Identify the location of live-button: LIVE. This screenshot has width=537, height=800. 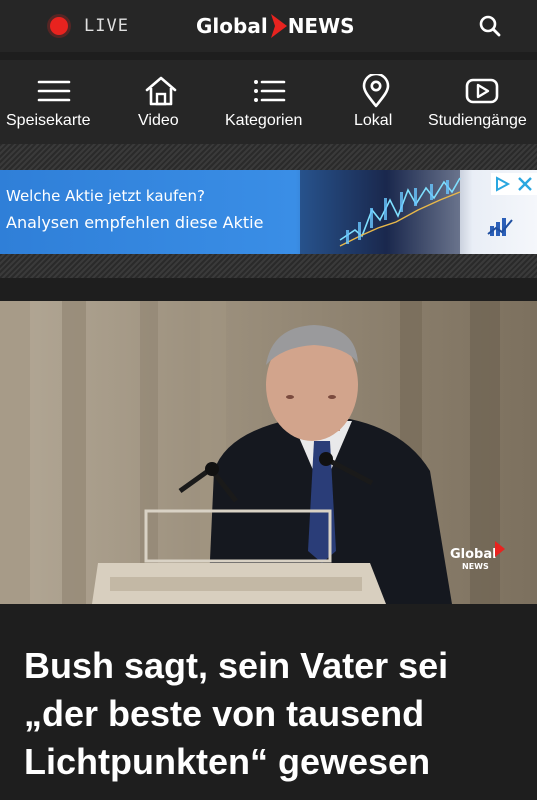
(89, 26).